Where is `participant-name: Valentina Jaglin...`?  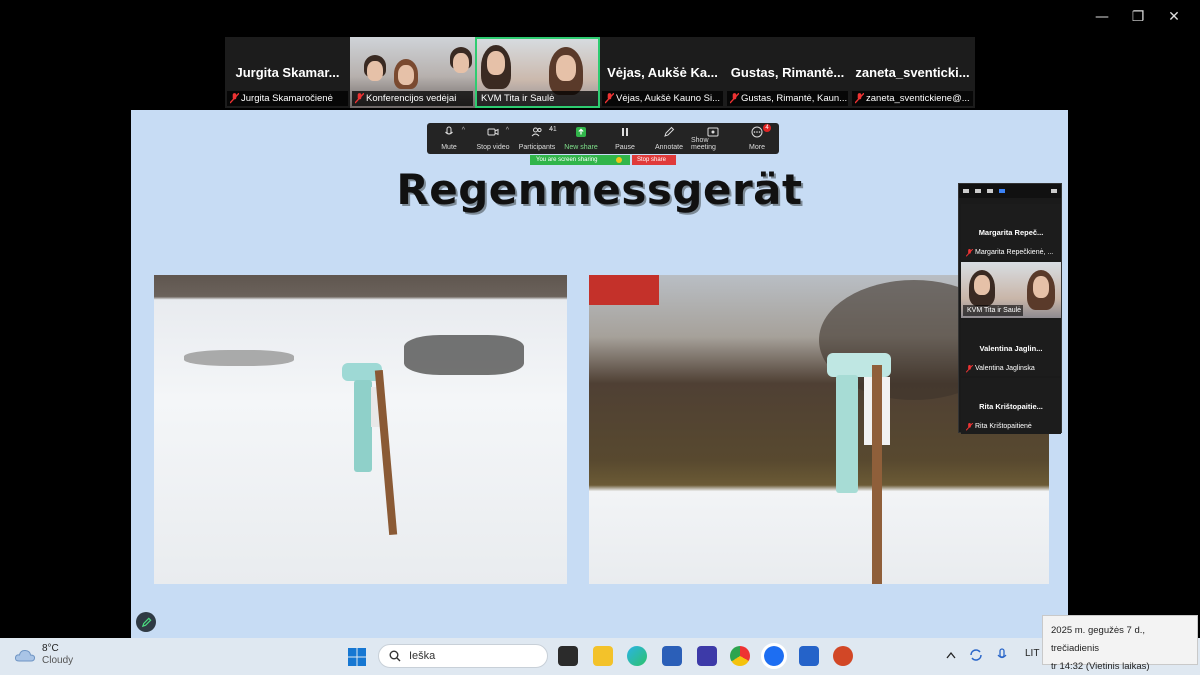 participant-name: Valentina Jaglin... is located at coordinates (1011, 348).